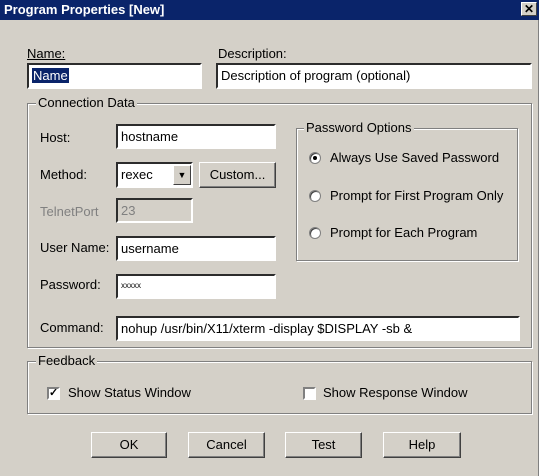 The image size is (542, 476). I want to click on telnetport-label: TelnetPort, so click(69, 211).